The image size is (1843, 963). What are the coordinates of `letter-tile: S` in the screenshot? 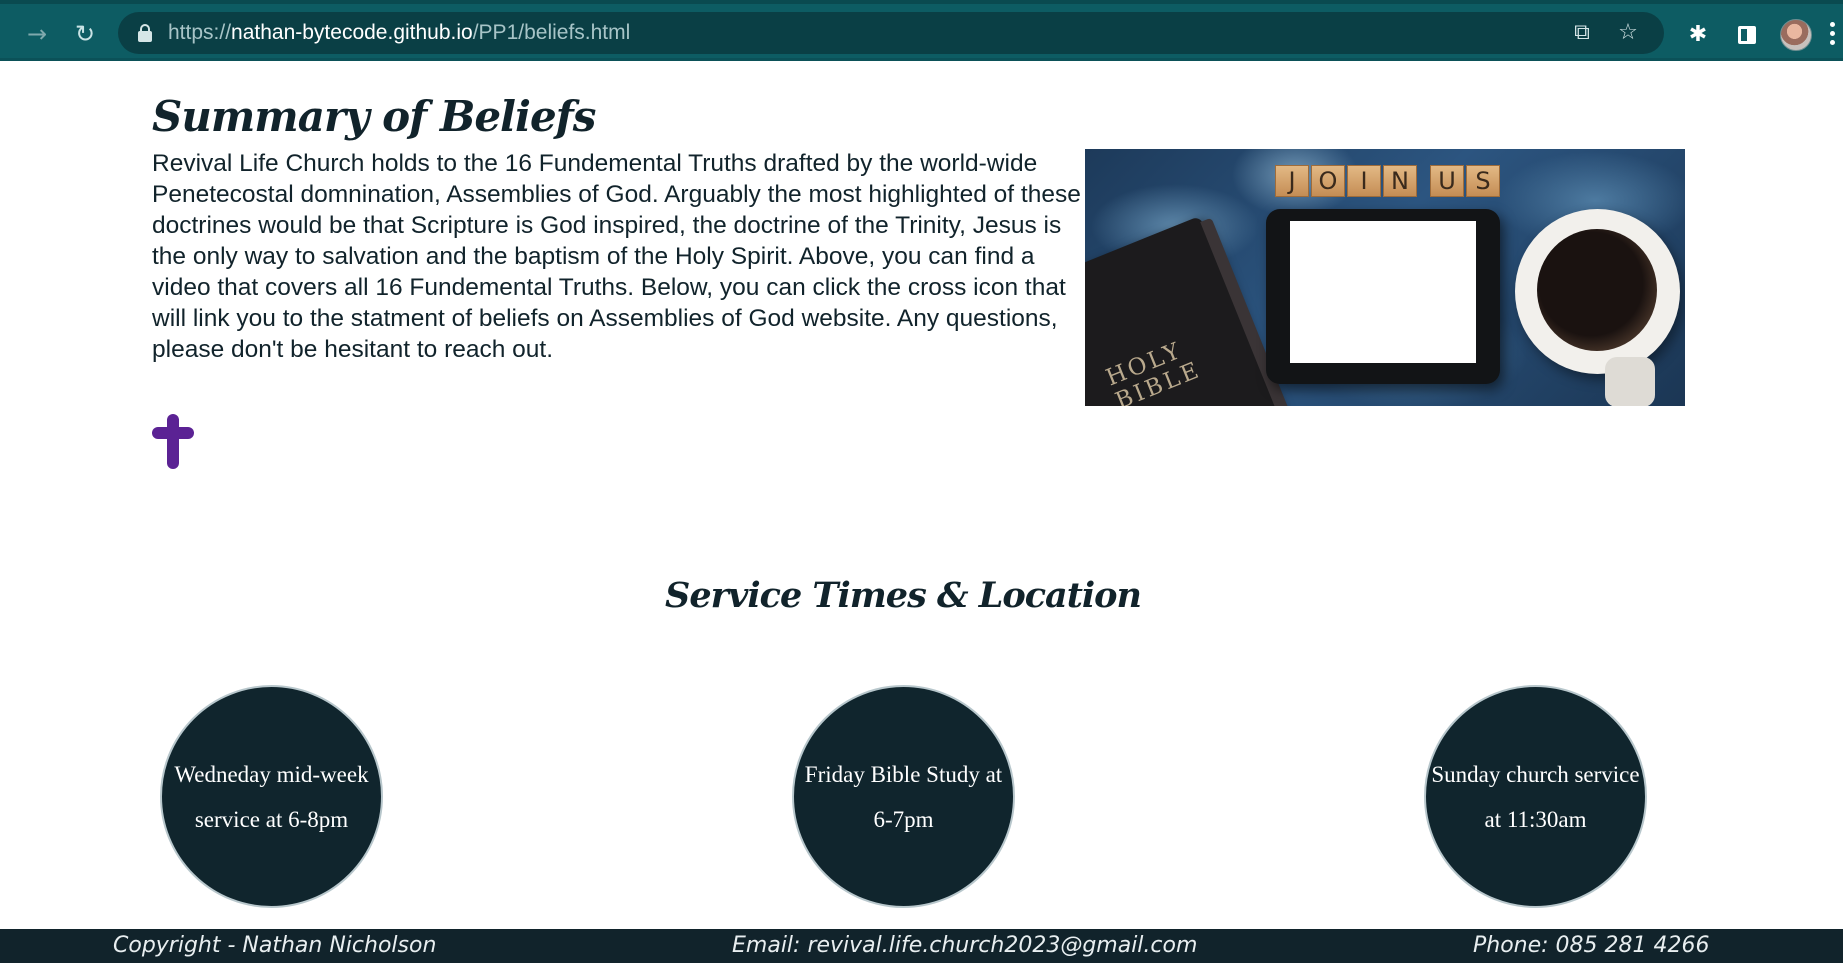 It's located at (1483, 181).